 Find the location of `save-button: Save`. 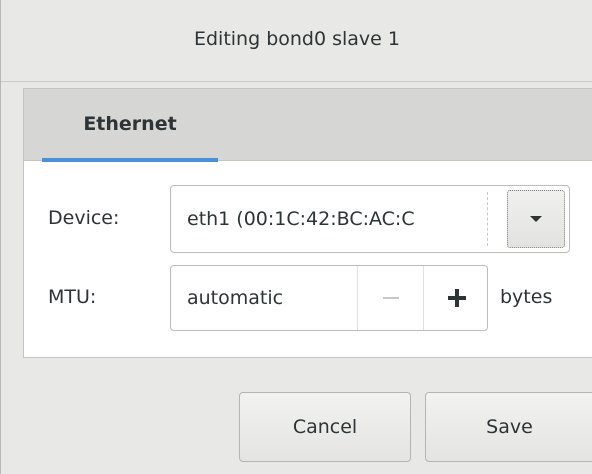

save-button: Save is located at coordinates (508, 427).